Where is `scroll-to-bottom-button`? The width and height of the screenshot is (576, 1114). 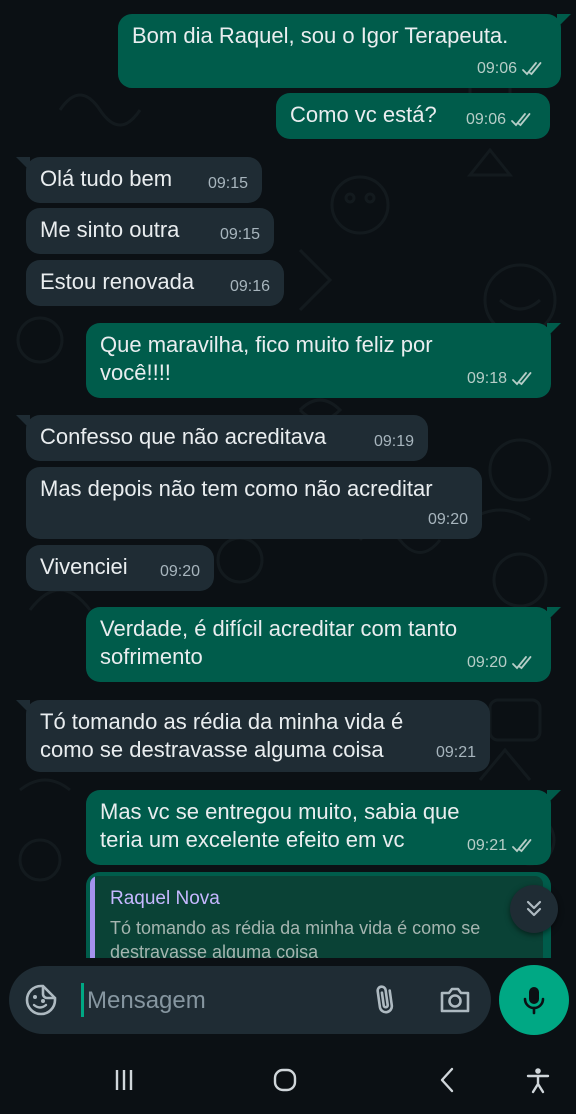 scroll-to-bottom-button is located at coordinates (534, 909).